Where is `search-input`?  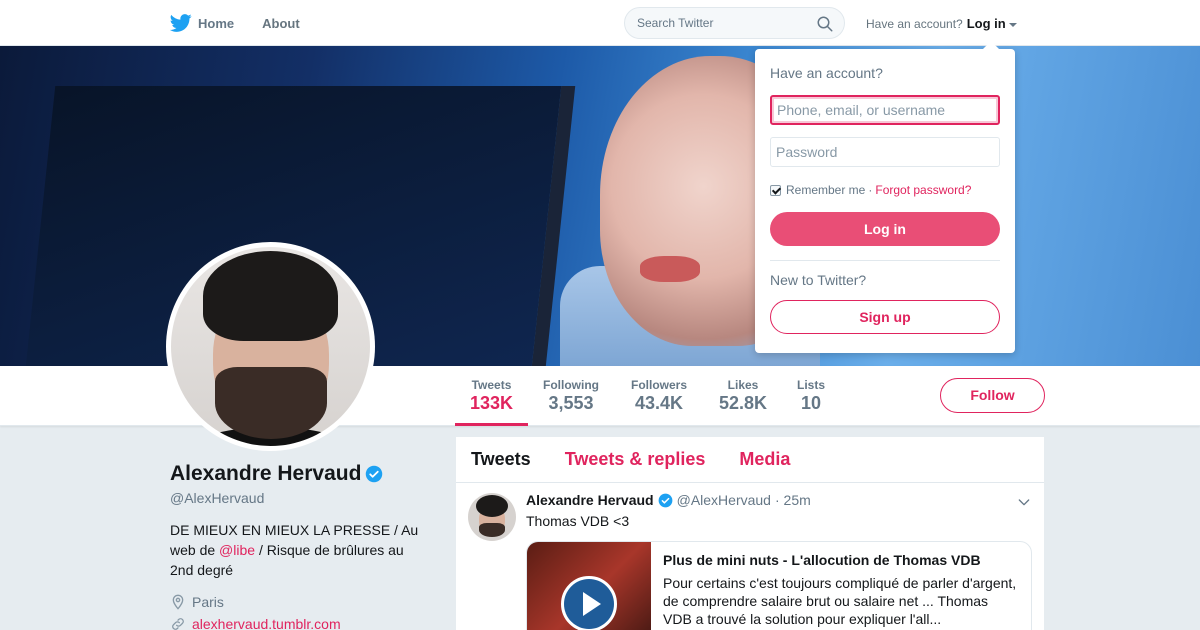 search-input is located at coordinates (722, 23).